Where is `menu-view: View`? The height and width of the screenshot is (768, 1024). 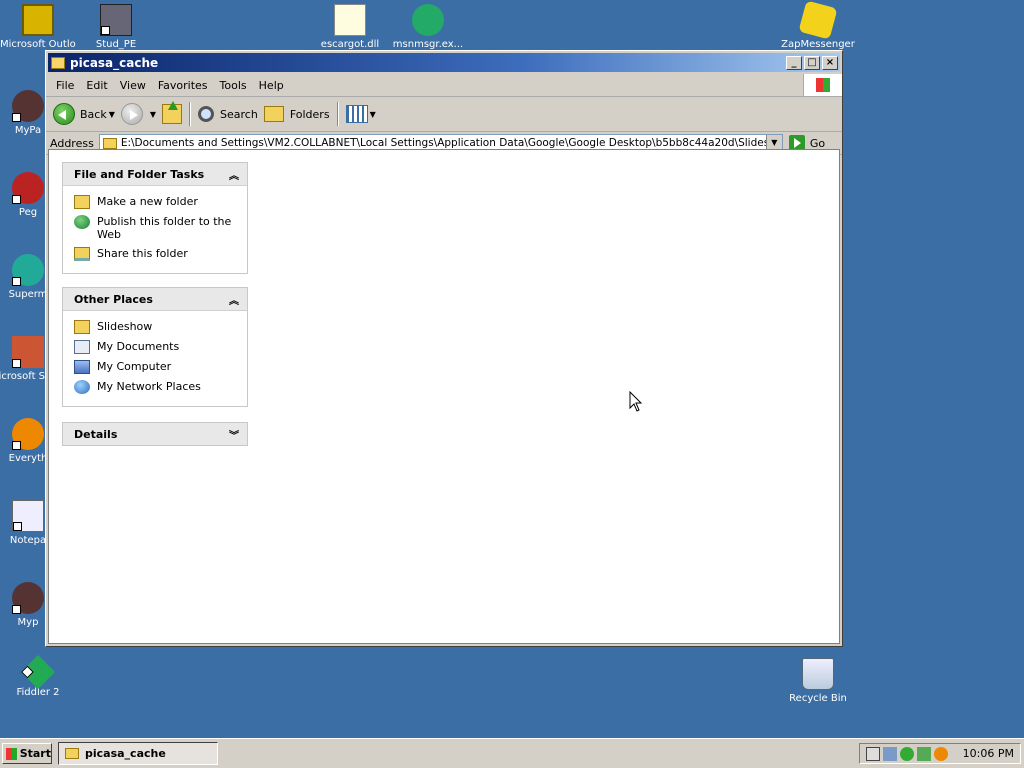
menu-view: View is located at coordinates (133, 85).